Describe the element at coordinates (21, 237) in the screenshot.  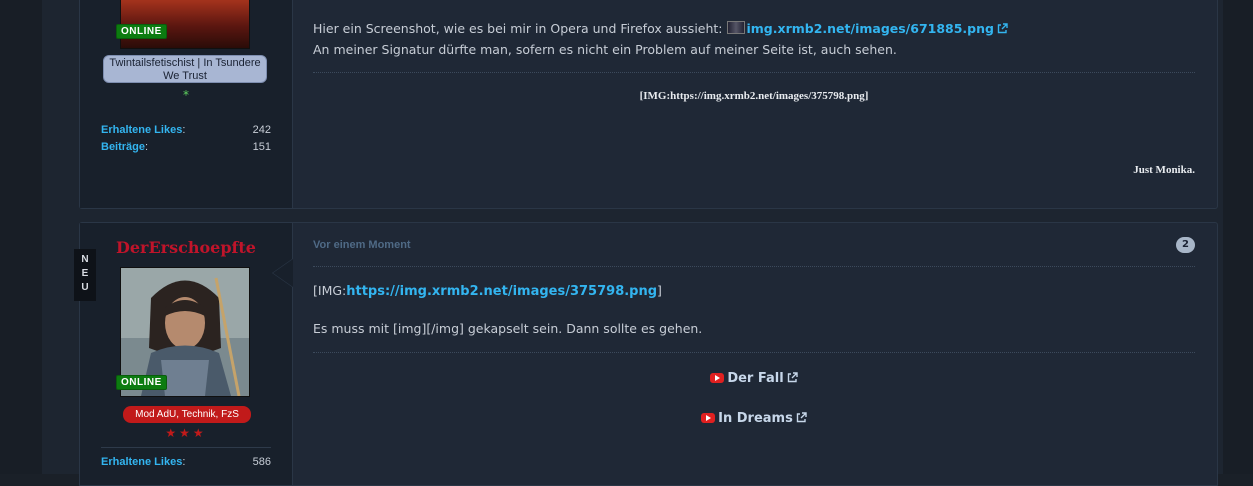
I see `page-left-gutter` at that location.